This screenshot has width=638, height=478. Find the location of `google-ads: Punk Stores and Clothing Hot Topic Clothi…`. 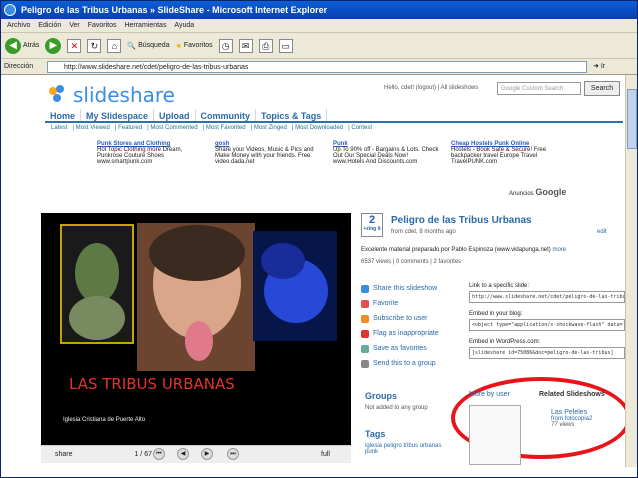

google-ads: Punk Stores and Clothing Hot Topic Clothi… is located at coordinates (332, 166).